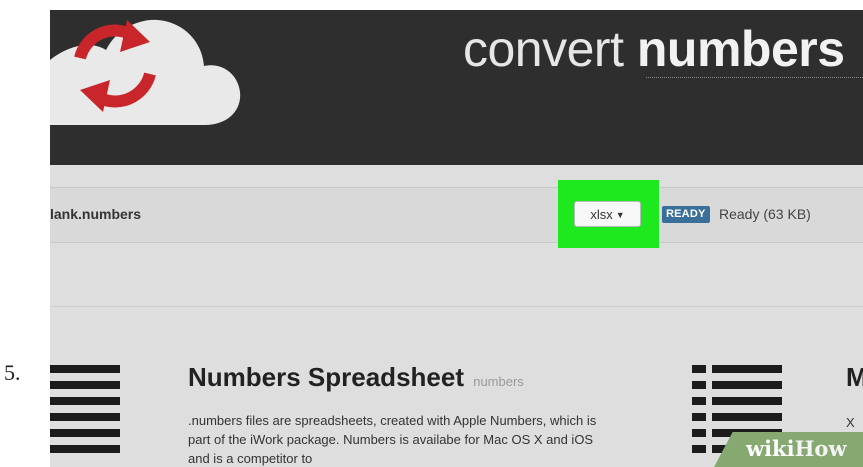 Image resolution: width=863 pixels, height=467 pixels. Describe the element at coordinates (550, 49) in the screenshot. I see `site-title-light: convert` at that location.